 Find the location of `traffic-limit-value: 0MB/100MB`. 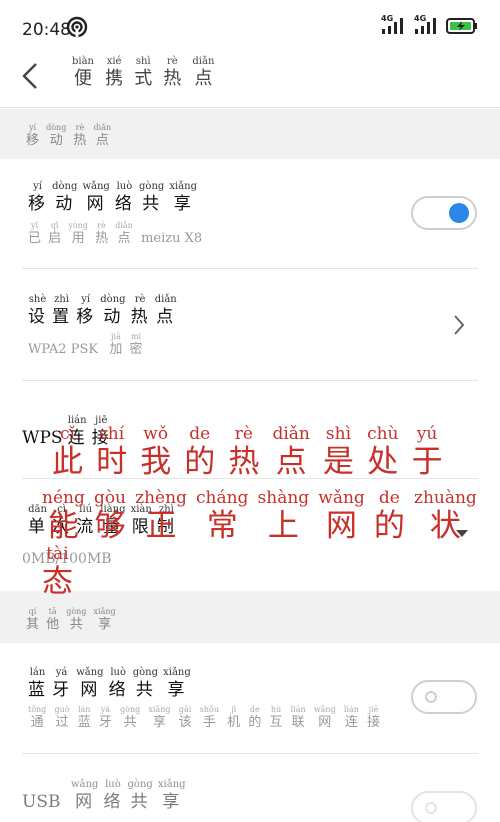

traffic-limit-value: 0MB/100MB is located at coordinates (67, 559).